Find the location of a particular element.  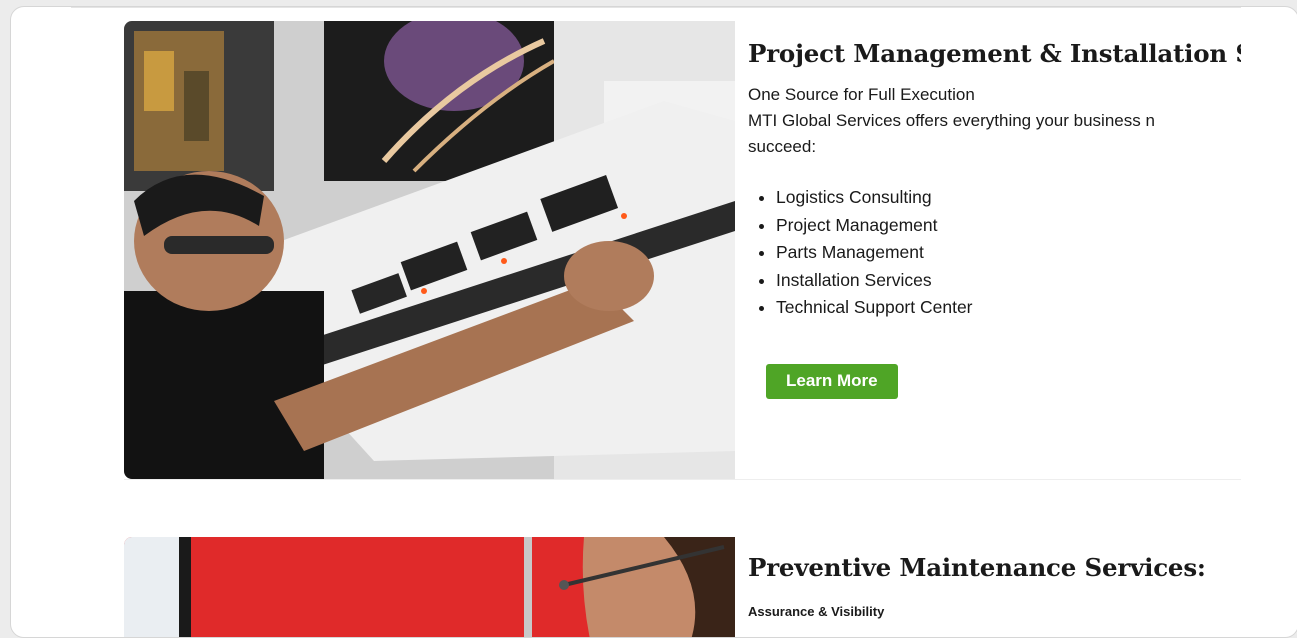

list-item: Project Management is located at coordinates (1008, 226).